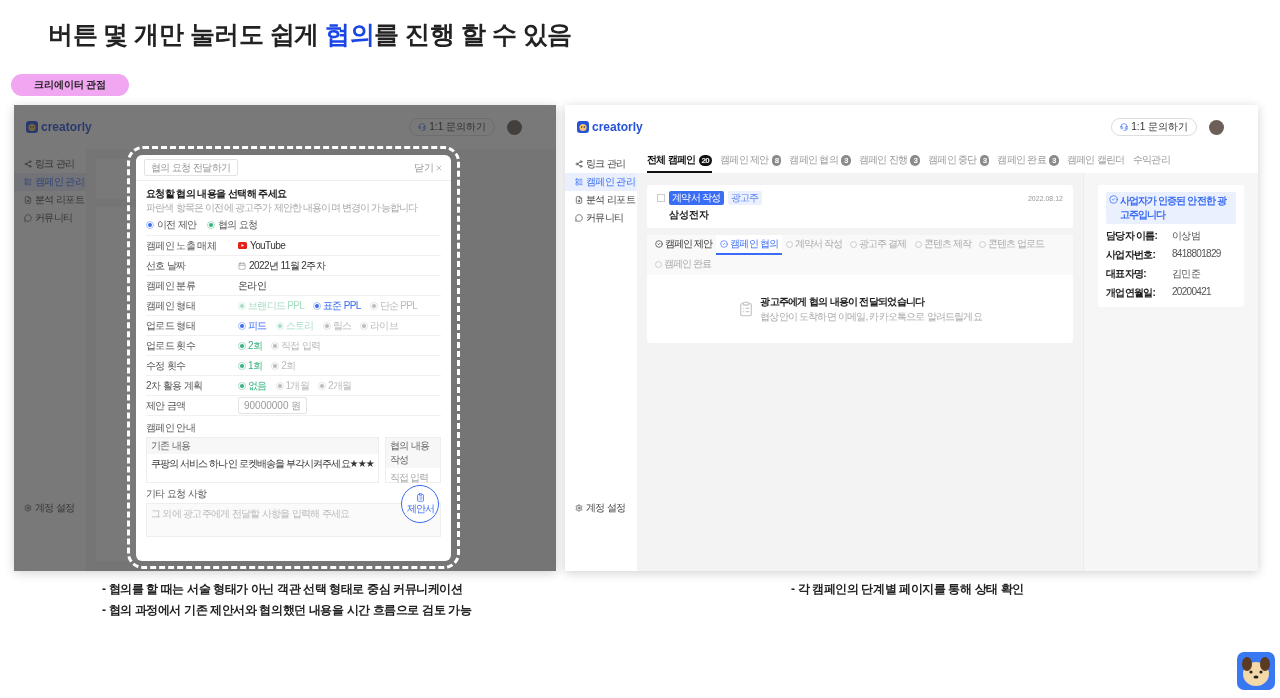 The height and width of the screenshot is (698, 1280). I want to click on modal-subtitle: 파란색 항목은 이전에 광고주가 제안한 내용이며 변경이 가능합니다, so click(282, 208).